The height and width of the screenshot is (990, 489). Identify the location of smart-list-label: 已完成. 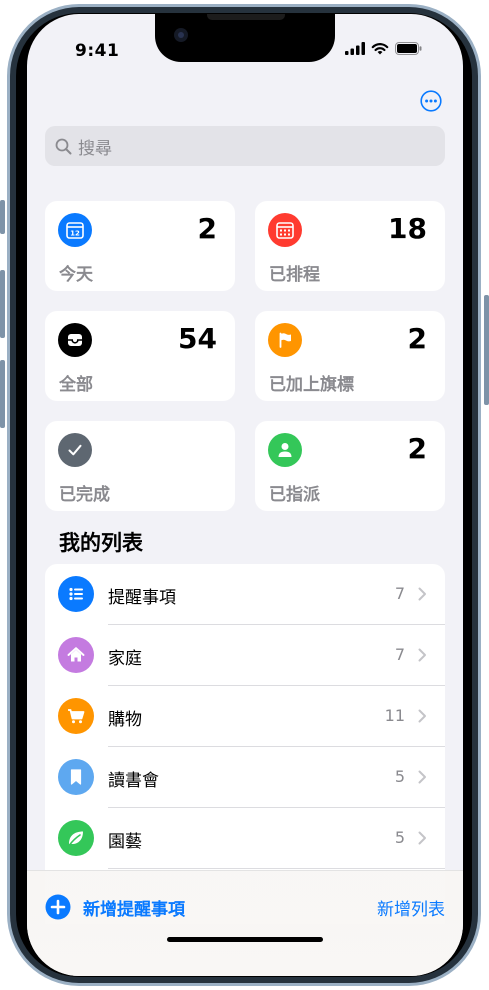
(84, 495).